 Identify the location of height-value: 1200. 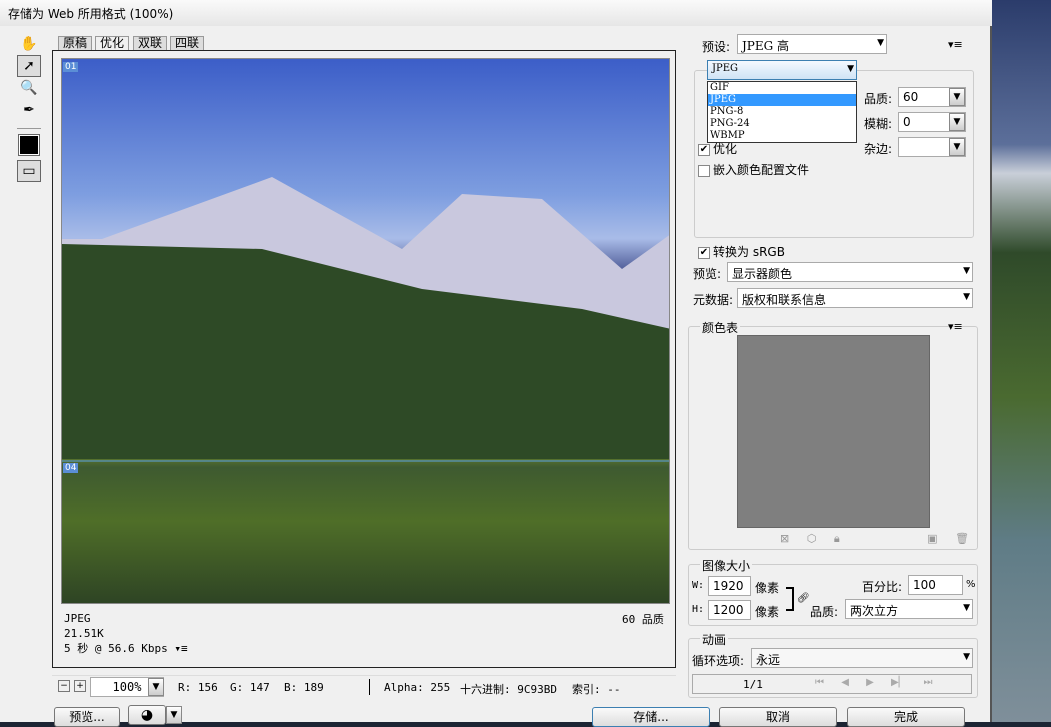
(728, 610).